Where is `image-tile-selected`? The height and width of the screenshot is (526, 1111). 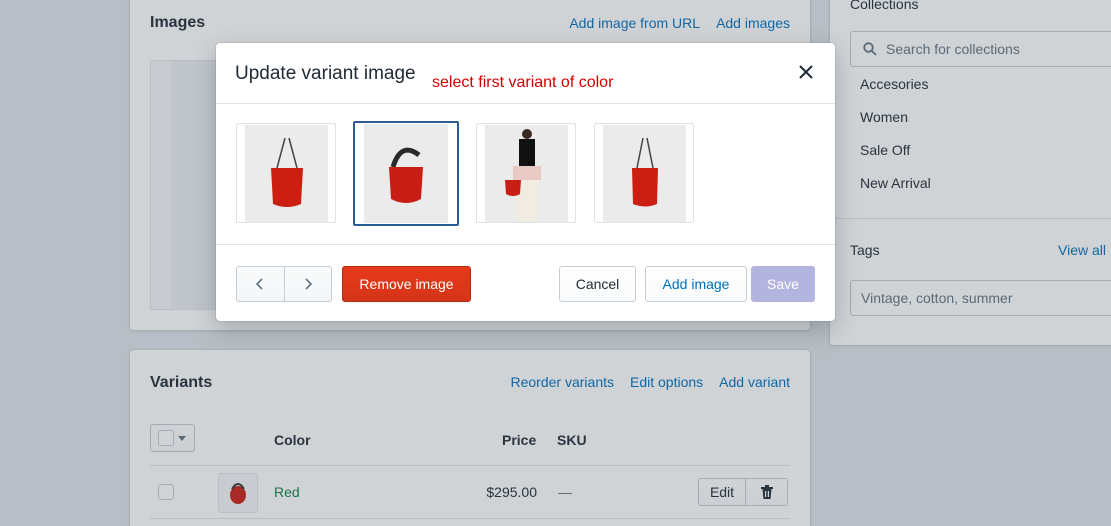
image-tile-selected is located at coordinates (406, 173).